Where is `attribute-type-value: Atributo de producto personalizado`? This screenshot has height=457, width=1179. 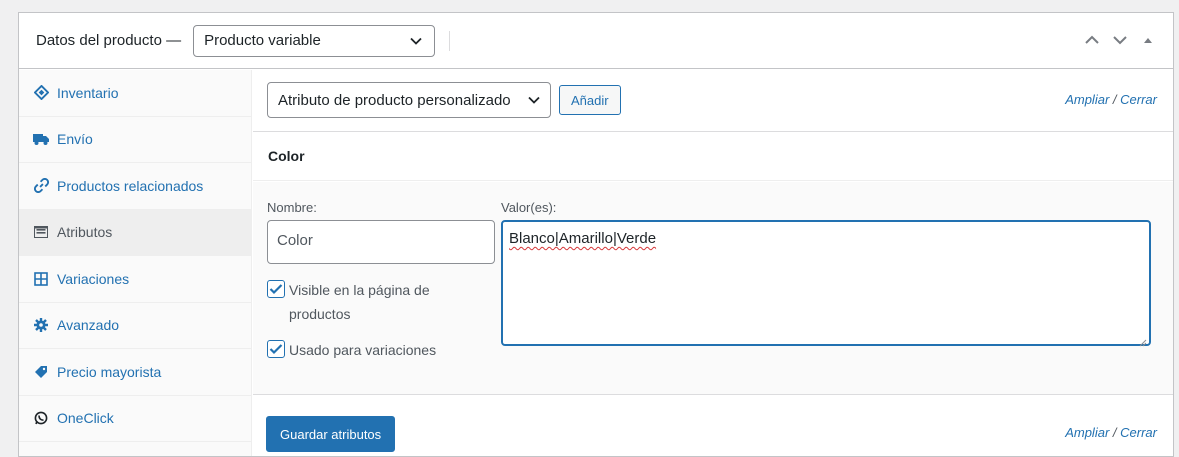 attribute-type-value: Atributo de producto personalizado is located at coordinates (394, 100).